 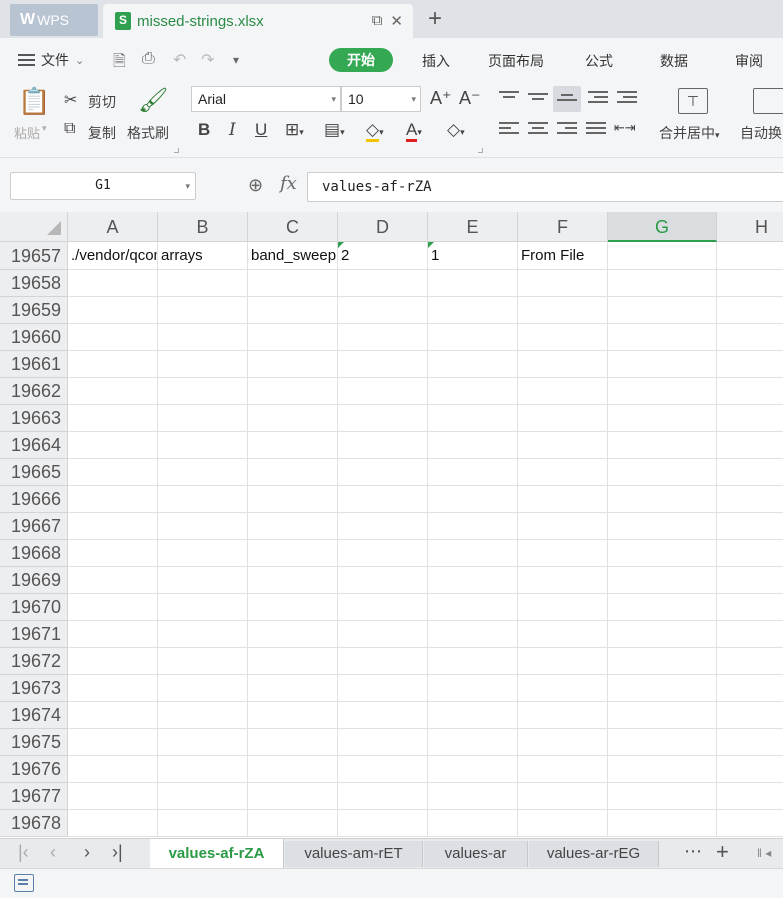 I want to click on cell-e19658, so click(x=473, y=283).